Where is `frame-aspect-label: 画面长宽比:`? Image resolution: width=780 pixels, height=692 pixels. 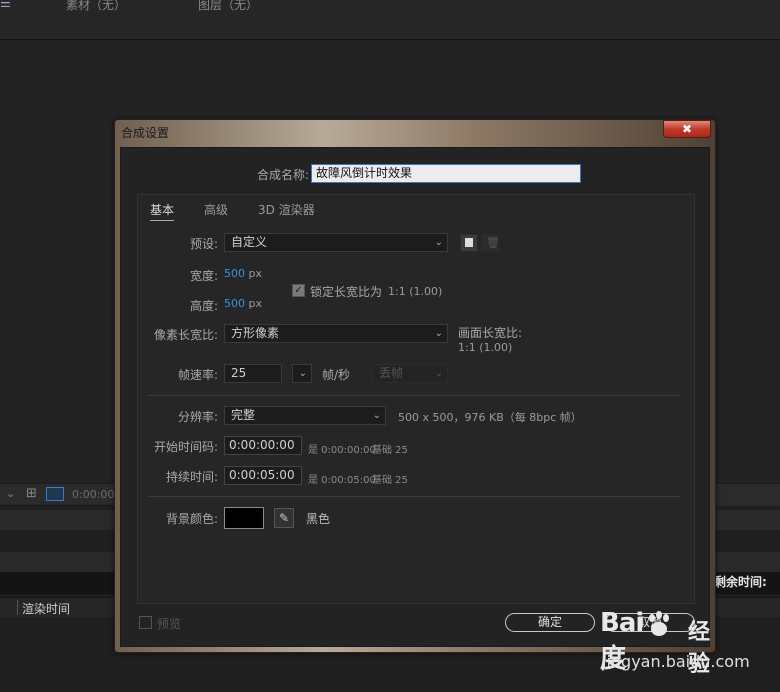 frame-aspect-label: 画面长宽比: is located at coordinates (490, 333).